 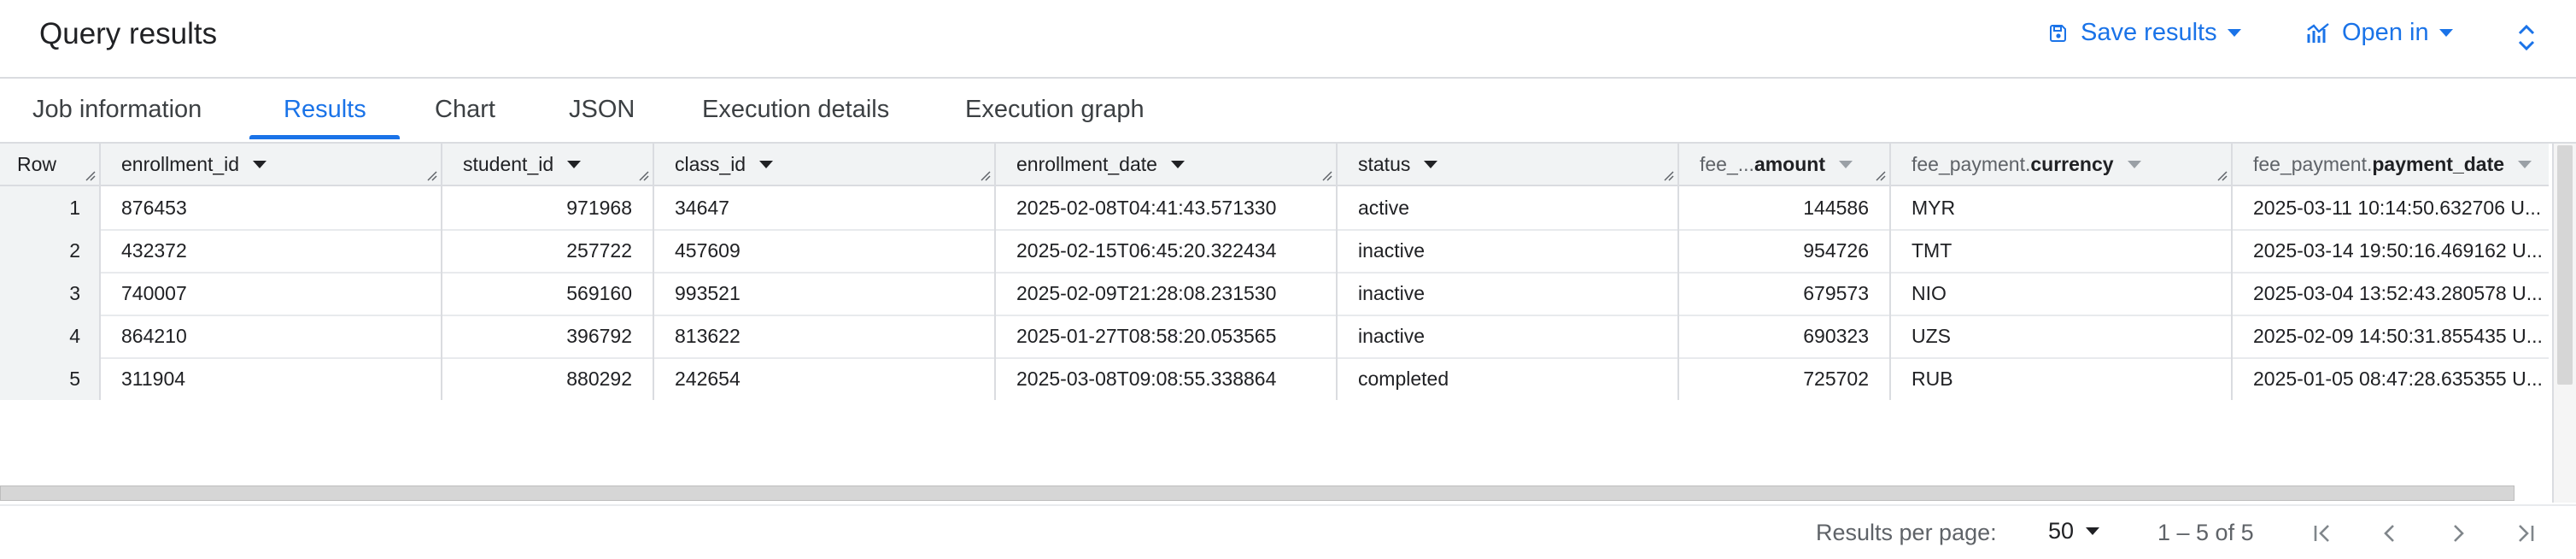 I want to click on cell-enrollment-id: 740007, so click(x=271, y=293).